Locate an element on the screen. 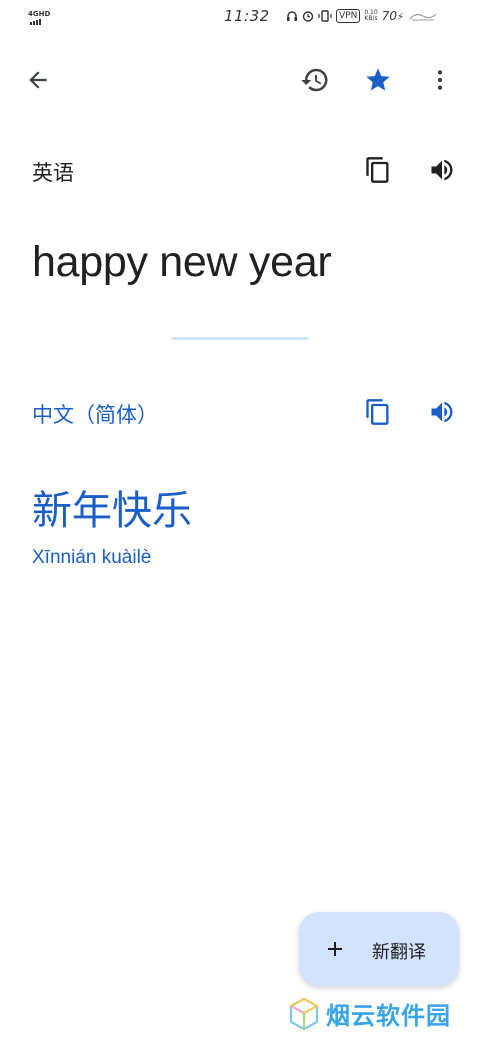 The width and height of the screenshot is (480, 1040). favorite-button is located at coordinates (378, 80).